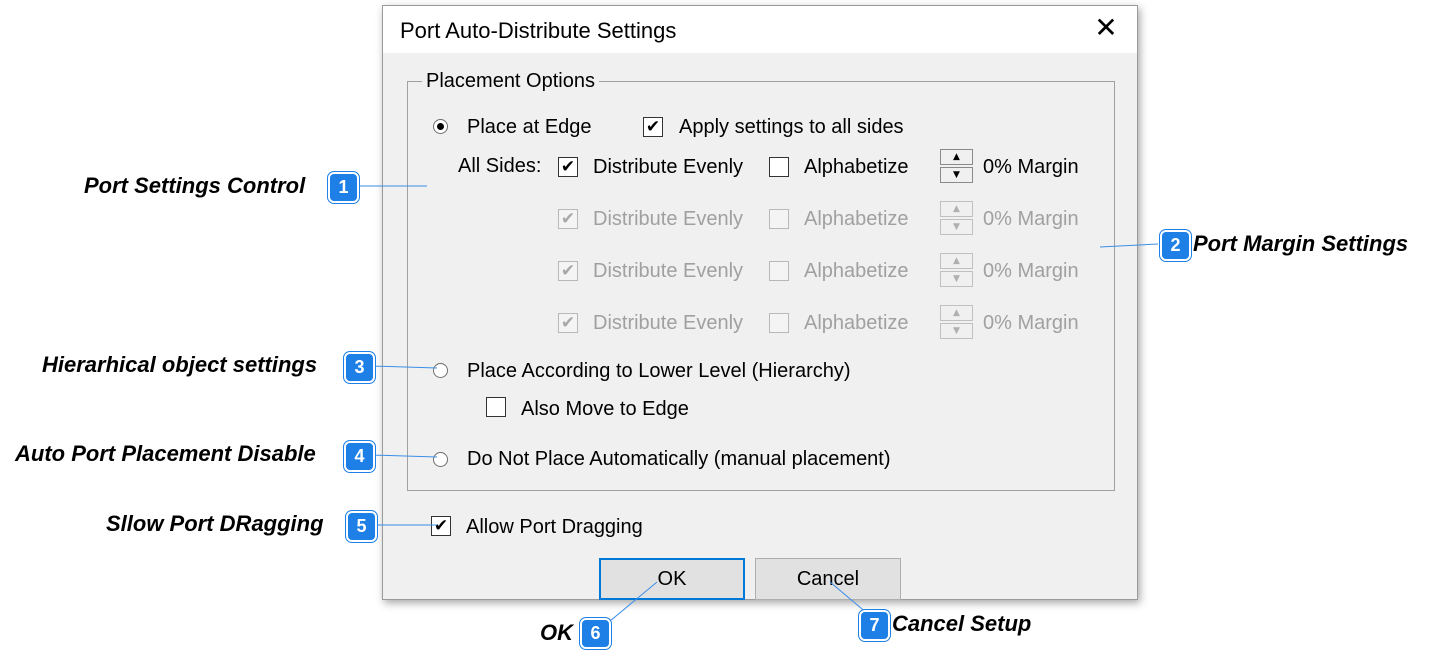 Image resolution: width=1439 pixels, height=662 pixels. What do you see at coordinates (538, 30) in the screenshot?
I see `dialog-title: Port Auto-Distribute Settings` at bounding box center [538, 30].